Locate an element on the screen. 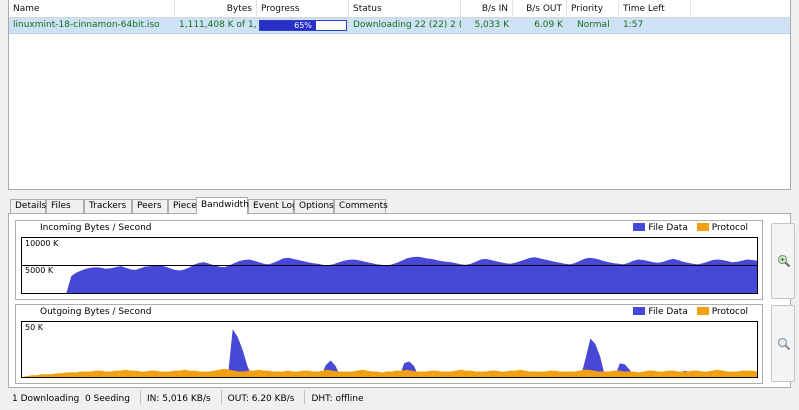  torrent-bytes: 1,111,408 K of 1,697,5 is located at coordinates (218, 25).